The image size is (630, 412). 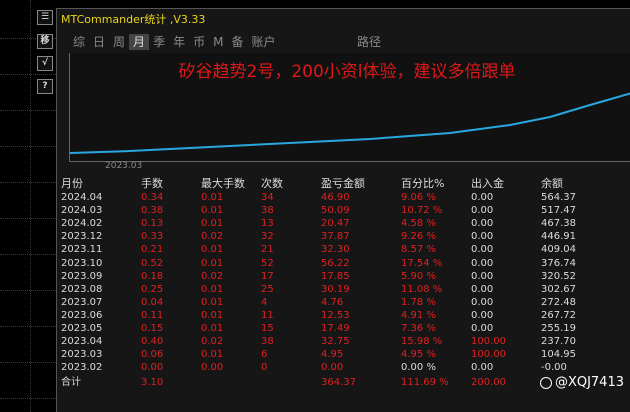 What do you see at coordinates (558, 276) in the screenshot?
I see `table-cell: 320.52` at bounding box center [558, 276].